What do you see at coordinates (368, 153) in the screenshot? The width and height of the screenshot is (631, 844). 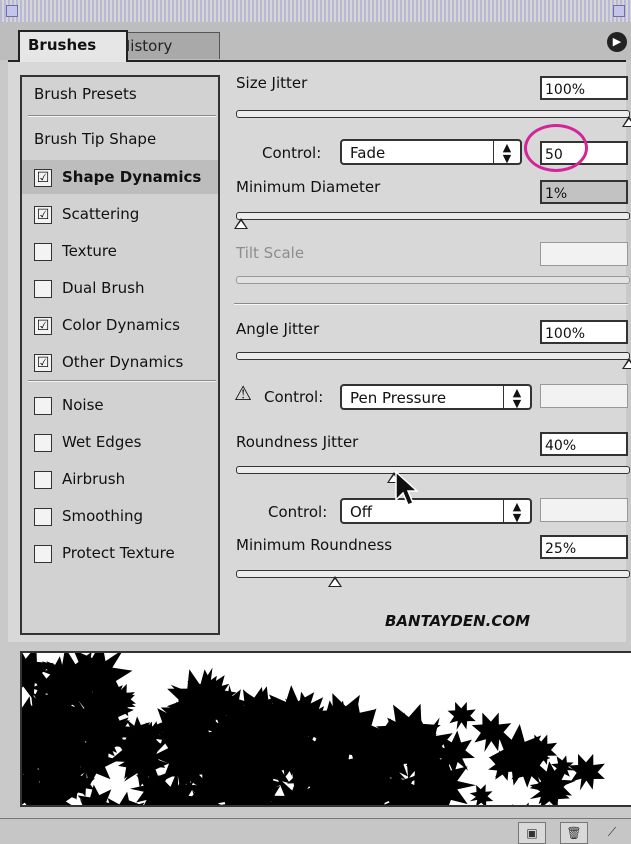 I see `size-control-value: Fade` at bounding box center [368, 153].